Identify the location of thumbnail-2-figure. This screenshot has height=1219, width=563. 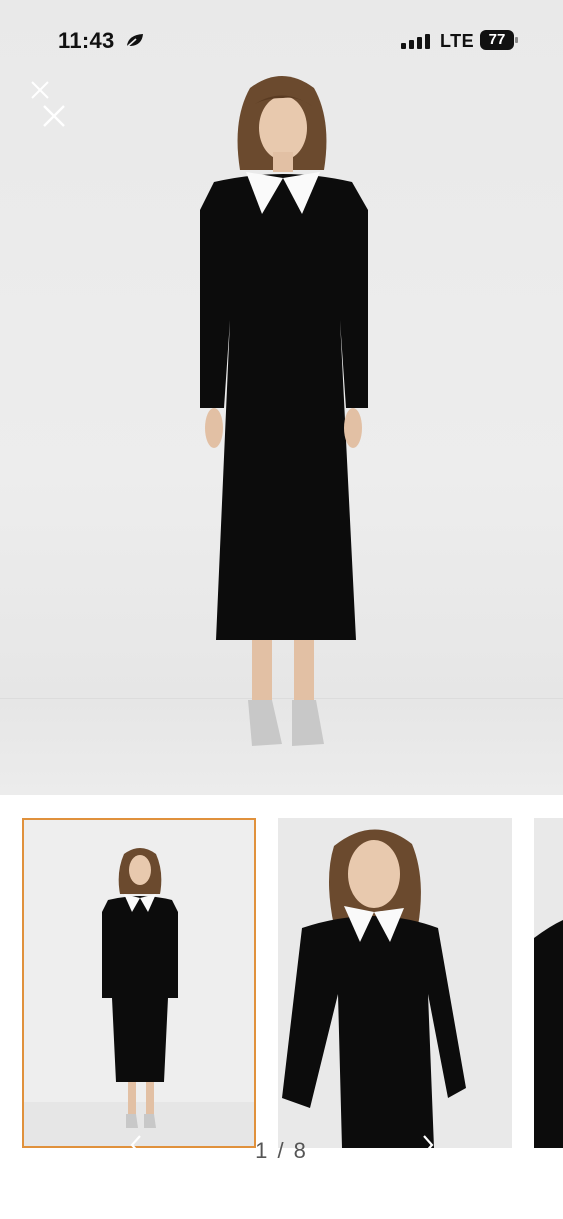
(395, 983).